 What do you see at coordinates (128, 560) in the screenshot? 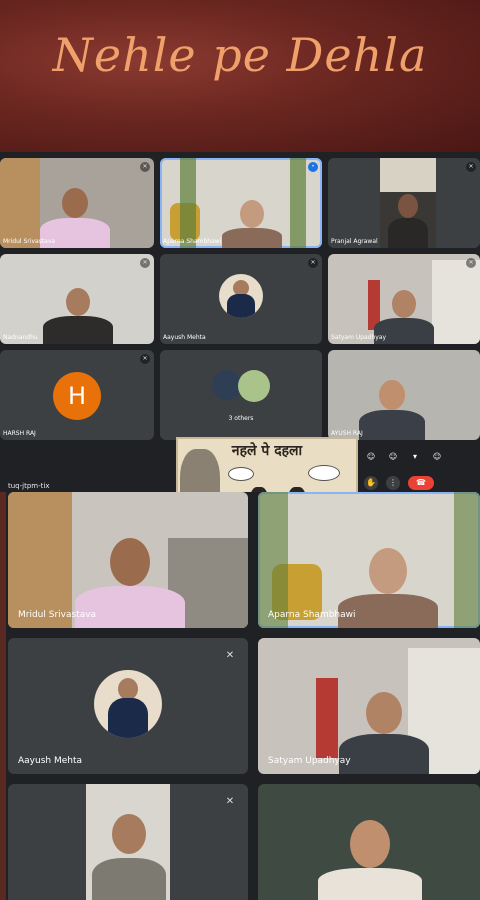
I see `participant-tile: Mridul Srivastava` at bounding box center [128, 560].